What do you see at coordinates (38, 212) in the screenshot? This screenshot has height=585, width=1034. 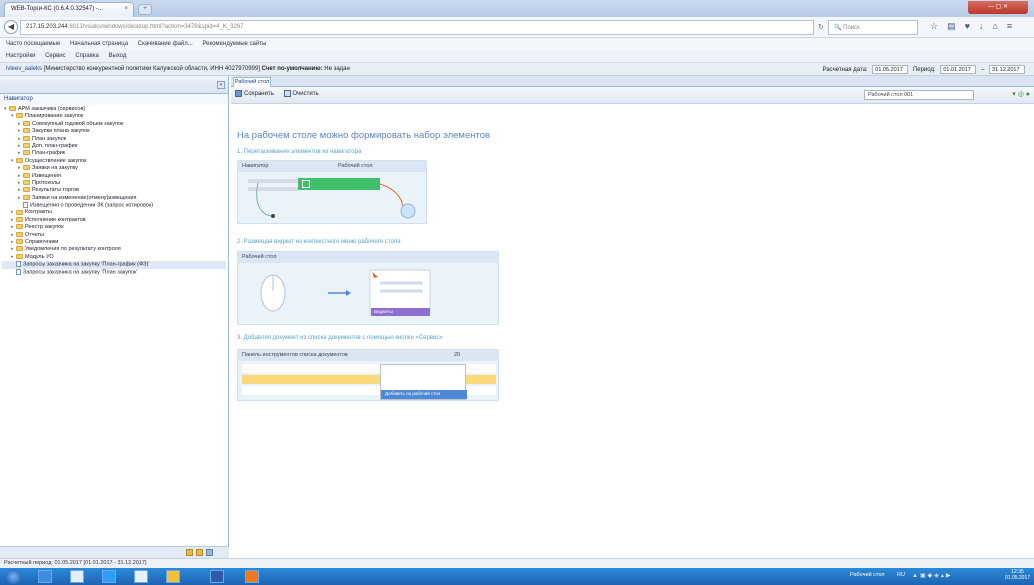 I see `tree-node-label: Контракты` at bounding box center [38, 212].